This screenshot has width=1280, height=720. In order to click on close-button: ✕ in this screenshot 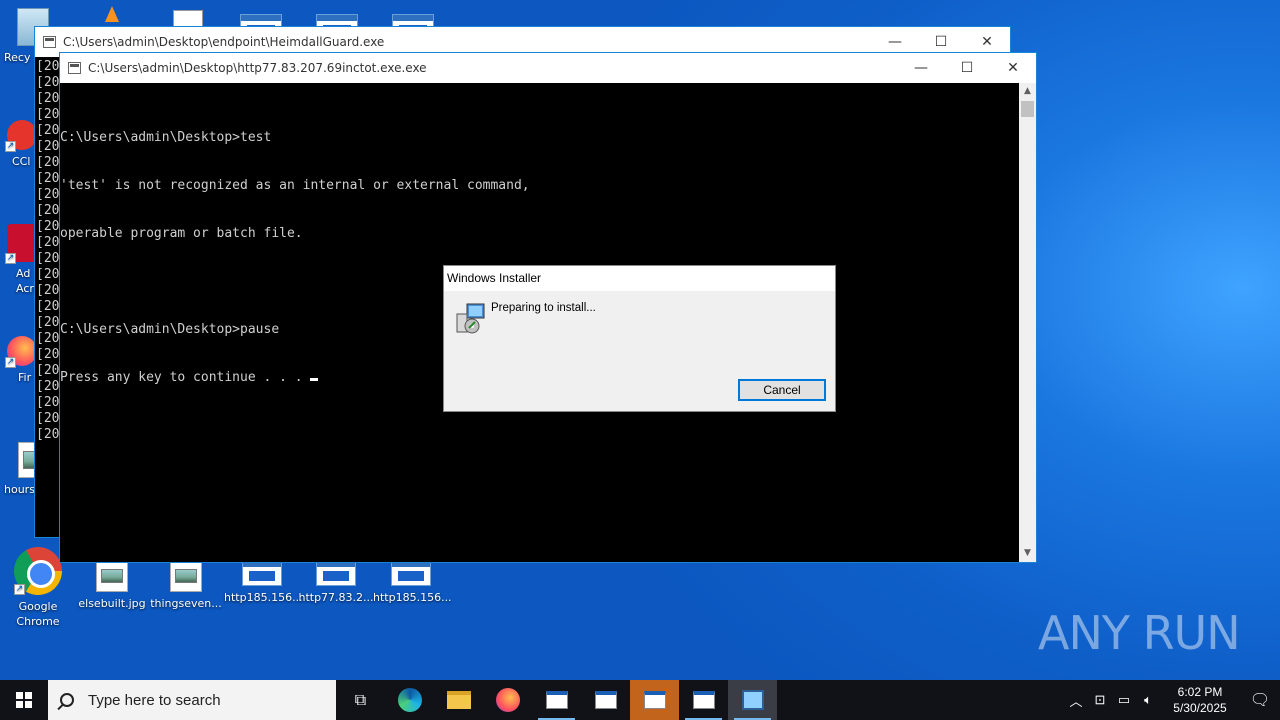, I will do `click(1013, 68)`.